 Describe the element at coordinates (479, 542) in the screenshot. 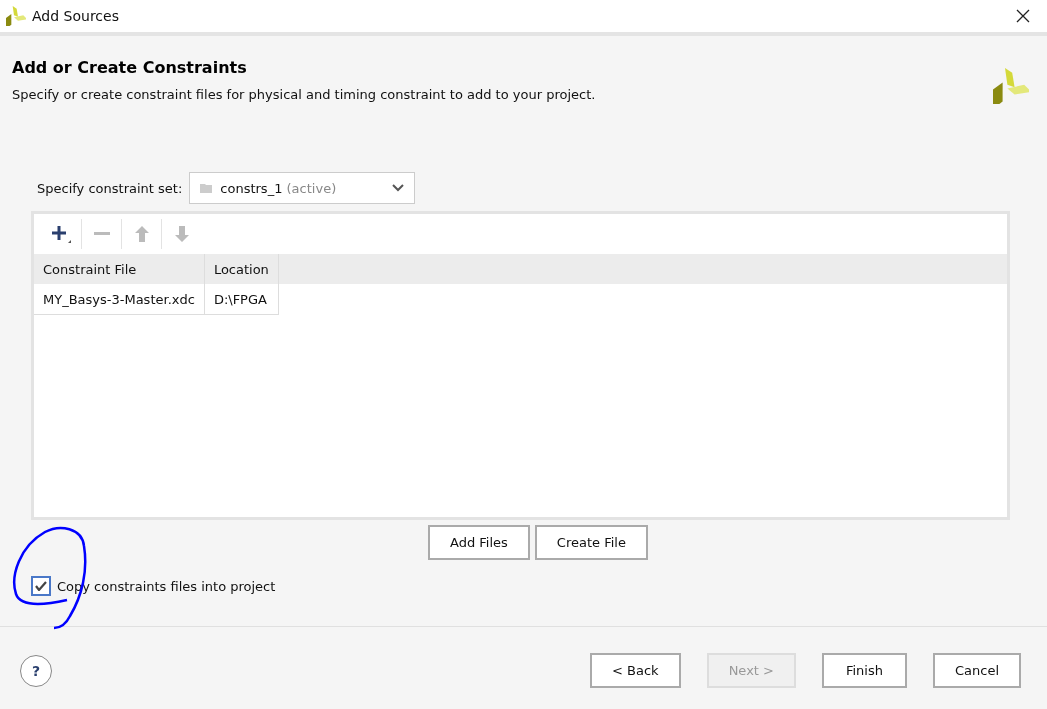

I see `file-action-button: Add Files` at that location.